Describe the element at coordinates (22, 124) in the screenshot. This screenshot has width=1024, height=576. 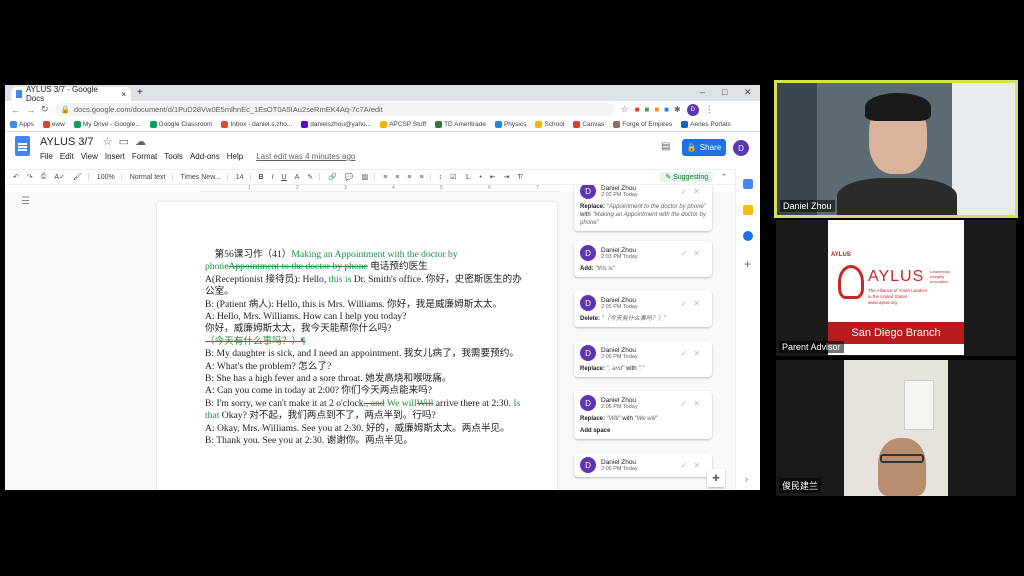
I see `bookmark-item: Apps` at that location.